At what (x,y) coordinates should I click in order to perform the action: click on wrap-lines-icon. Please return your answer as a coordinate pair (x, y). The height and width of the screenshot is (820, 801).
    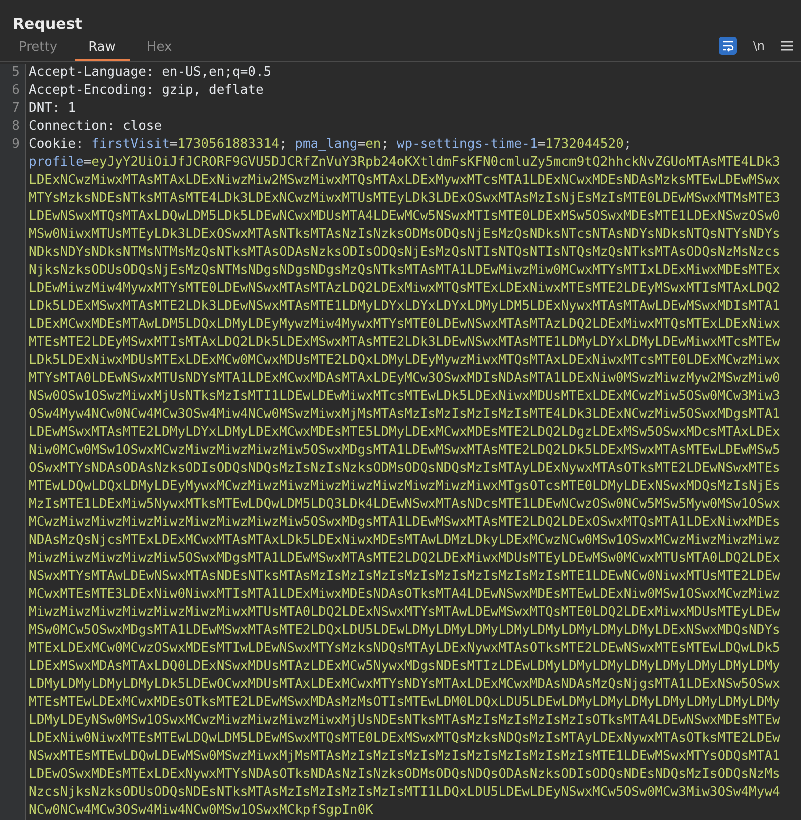
    Looking at the image, I should click on (728, 46).